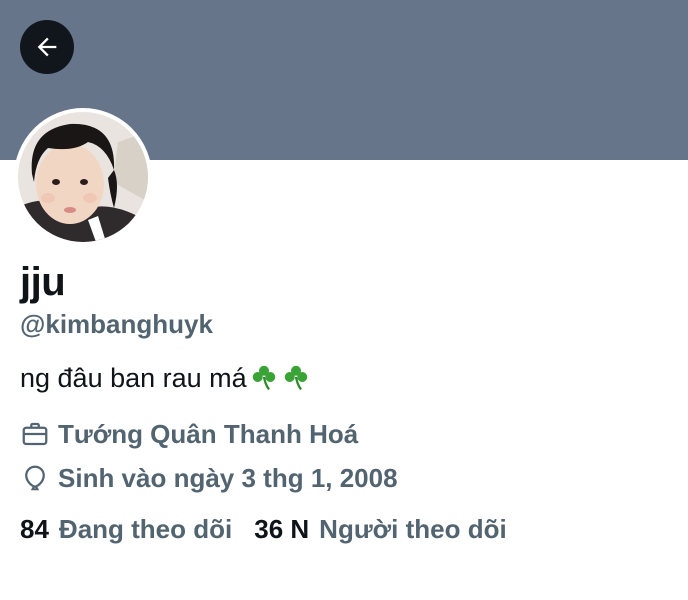  I want to click on bio-text: ng đâu ban rau má, so click(133, 378).